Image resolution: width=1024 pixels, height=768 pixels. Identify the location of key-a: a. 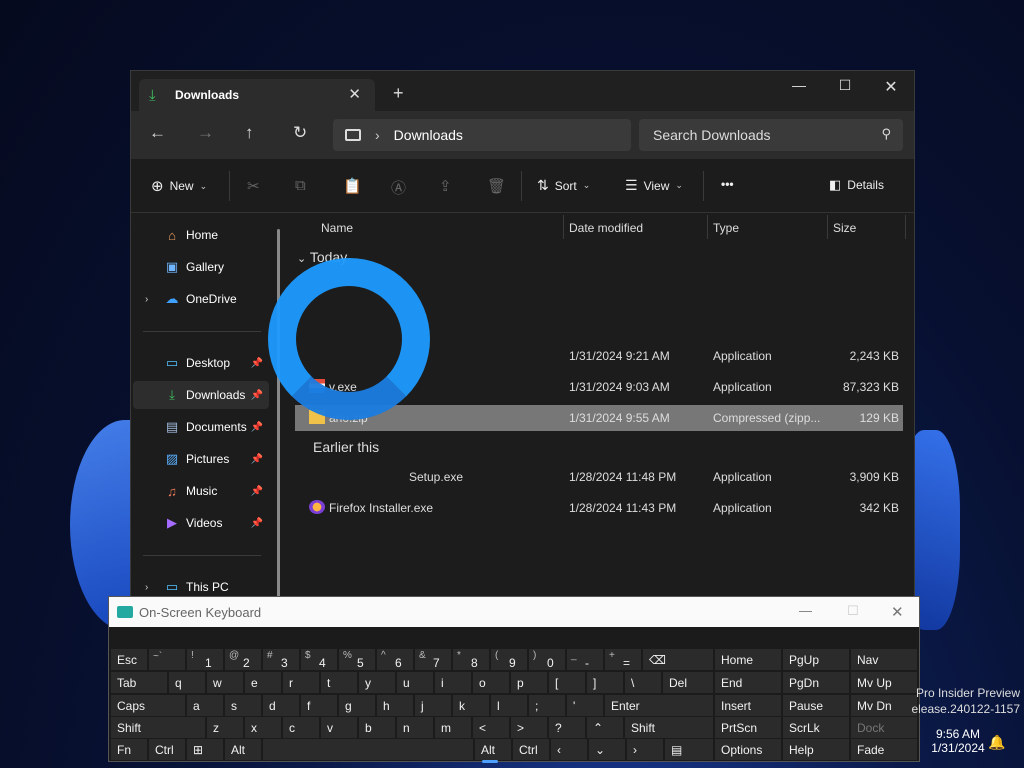
(205, 705).